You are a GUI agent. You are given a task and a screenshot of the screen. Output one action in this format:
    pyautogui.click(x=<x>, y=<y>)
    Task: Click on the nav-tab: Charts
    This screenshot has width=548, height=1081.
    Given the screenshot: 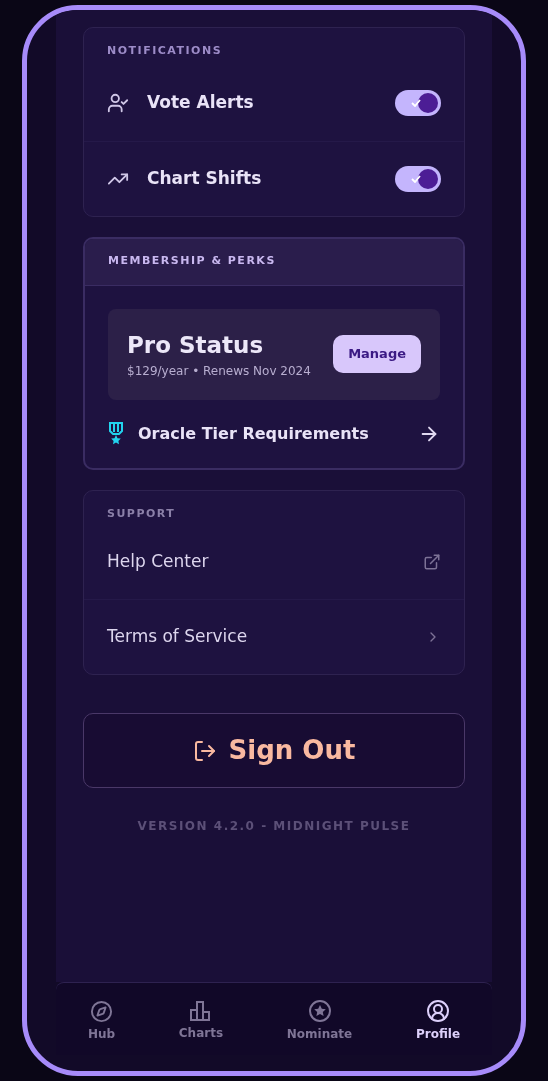 What is the action you would take?
    pyautogui.click(x=201, y=1021)
    